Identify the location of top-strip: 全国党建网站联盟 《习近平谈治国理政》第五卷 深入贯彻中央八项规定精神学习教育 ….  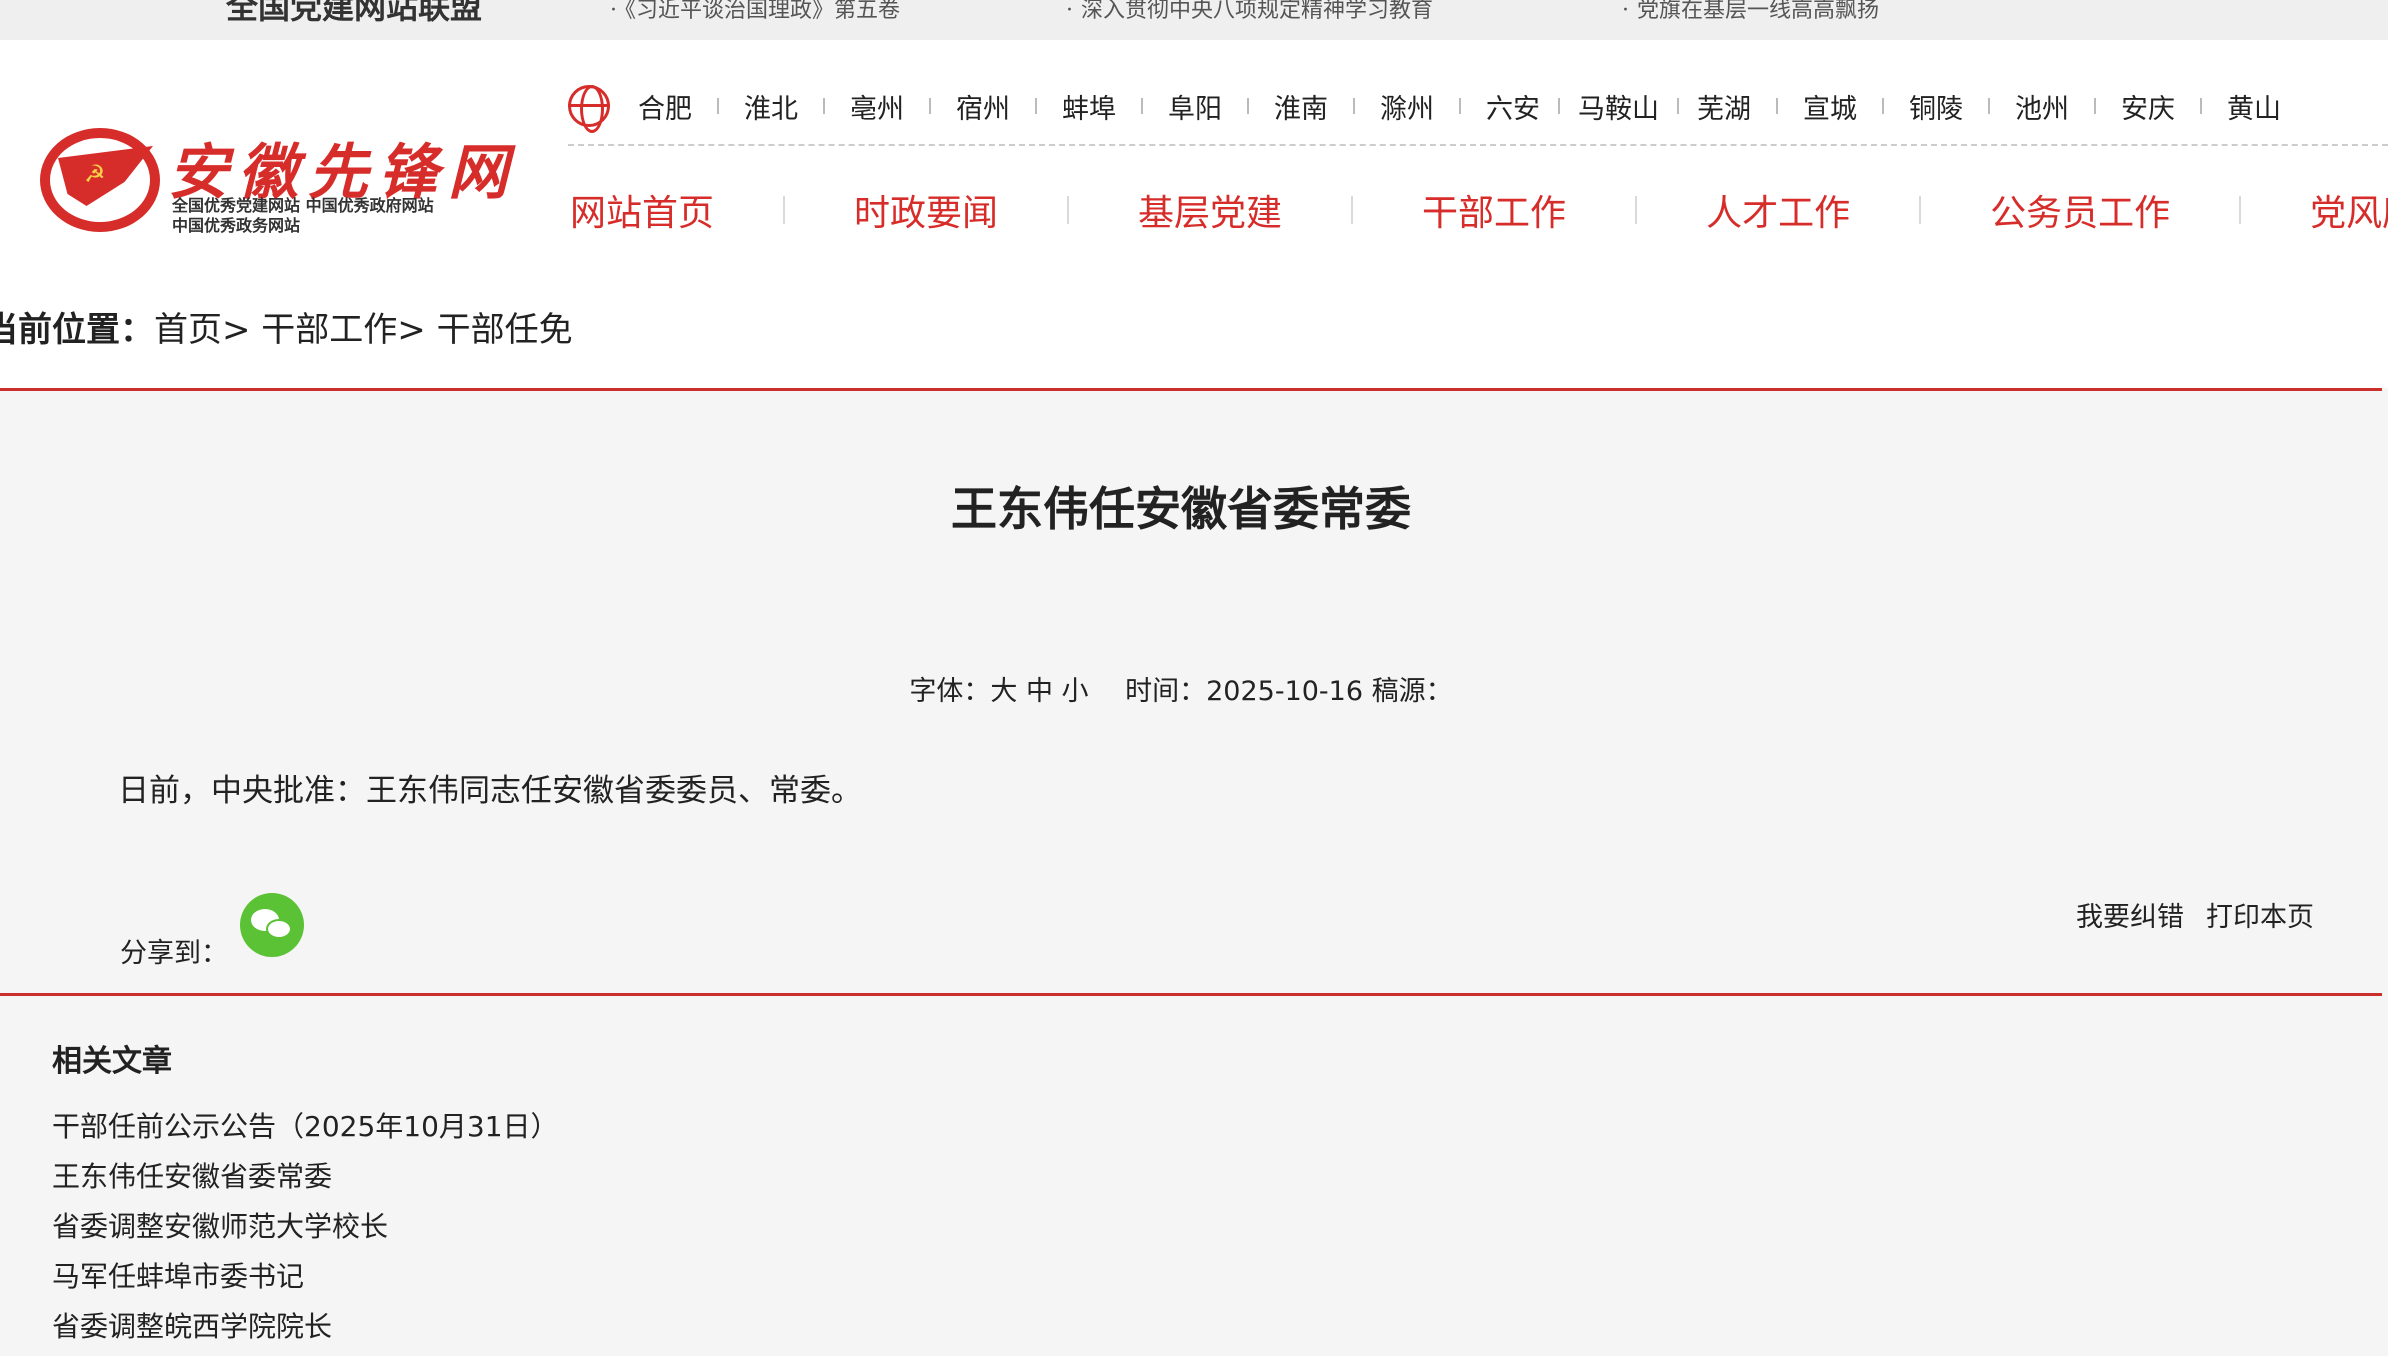
(1194, 20).